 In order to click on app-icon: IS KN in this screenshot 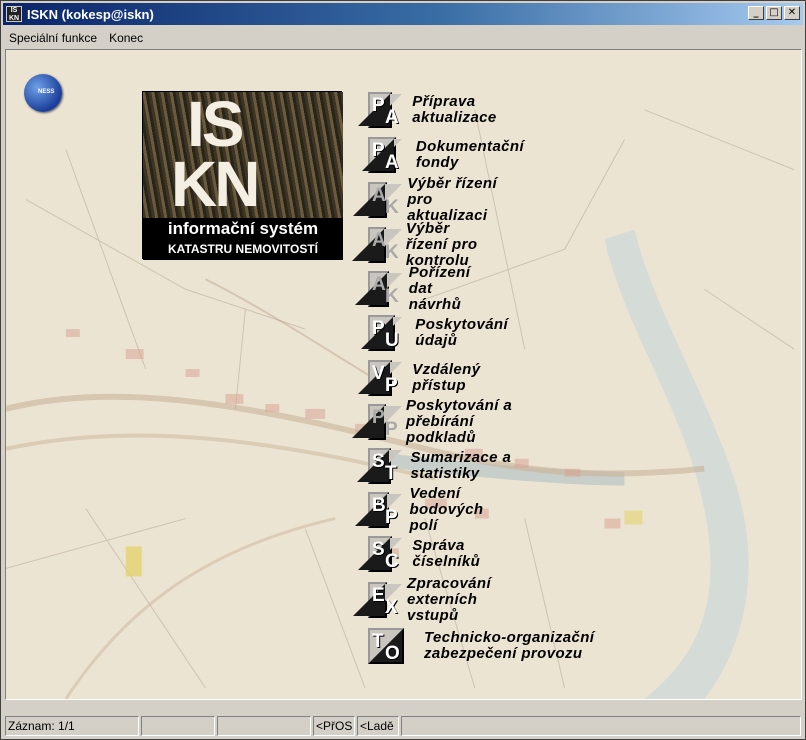, I will do `click(14, 14)`.